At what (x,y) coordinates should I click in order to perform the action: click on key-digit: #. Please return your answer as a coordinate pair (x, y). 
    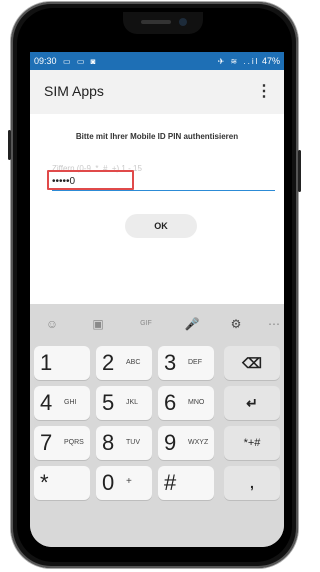
    Looking at the image, I should click on (170, 482).